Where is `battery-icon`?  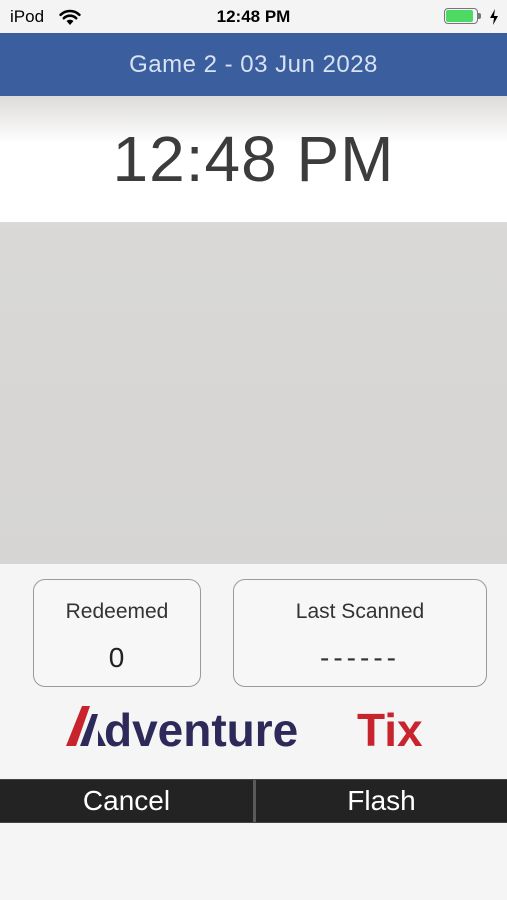
battery-icon is located at coordinates (463, 17).